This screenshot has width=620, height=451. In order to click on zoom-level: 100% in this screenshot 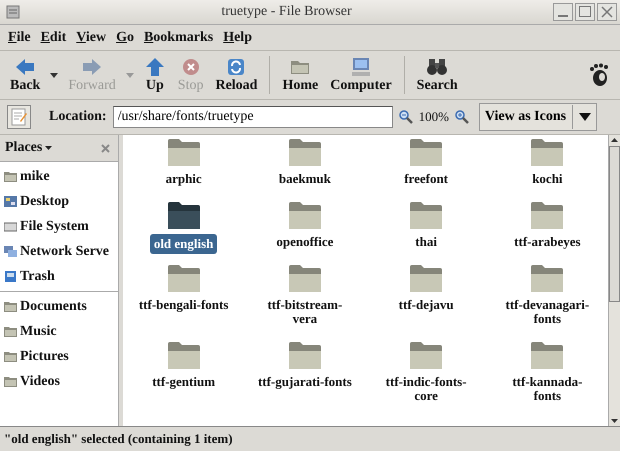, I will do `click(433, 117)`.